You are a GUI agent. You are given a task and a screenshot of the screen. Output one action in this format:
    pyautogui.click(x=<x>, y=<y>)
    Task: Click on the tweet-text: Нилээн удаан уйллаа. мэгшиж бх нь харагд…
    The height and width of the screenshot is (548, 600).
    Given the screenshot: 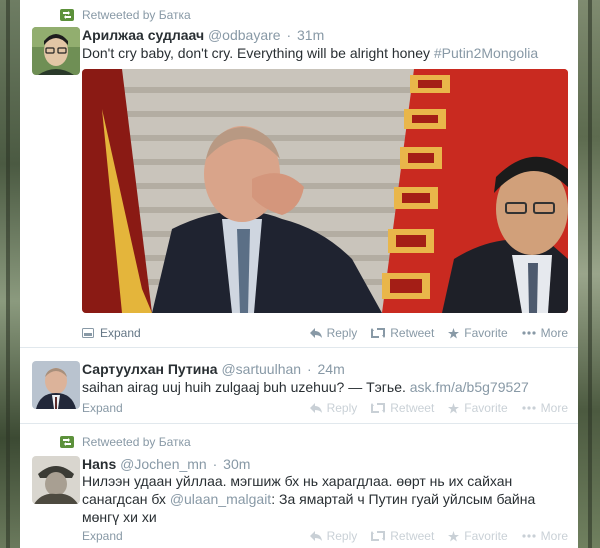 What is the action you would take?
    pyautogui.click(x=317, y=499)
    